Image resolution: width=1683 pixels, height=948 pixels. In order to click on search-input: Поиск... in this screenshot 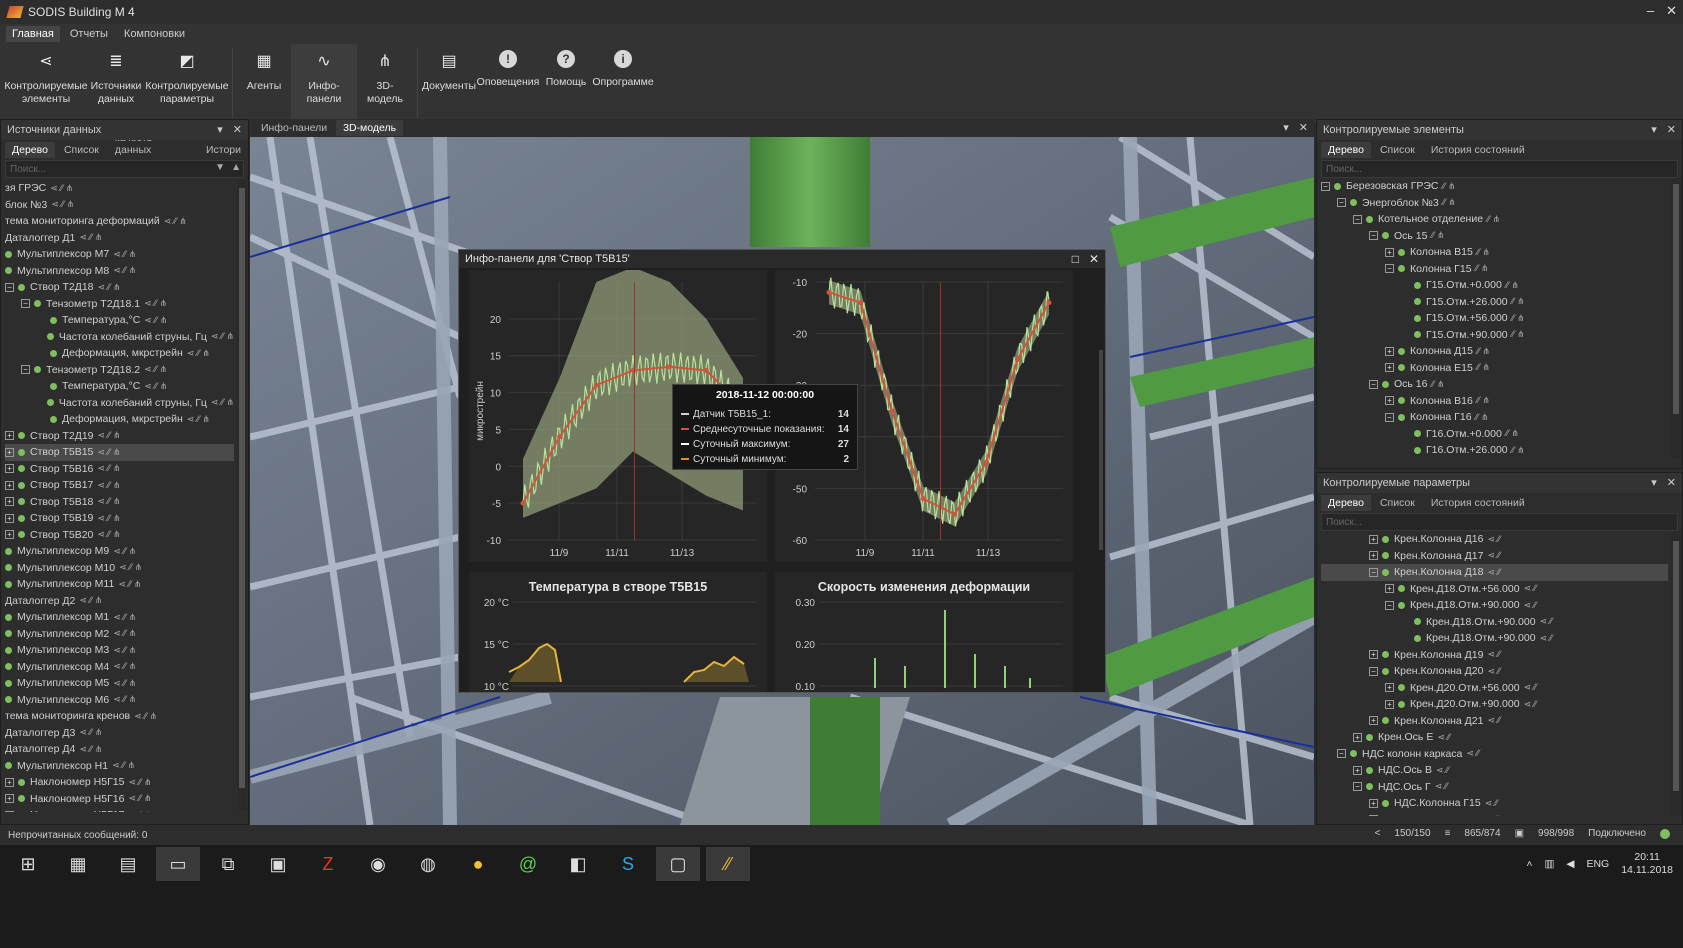, I will do `click(1499, 522)`.